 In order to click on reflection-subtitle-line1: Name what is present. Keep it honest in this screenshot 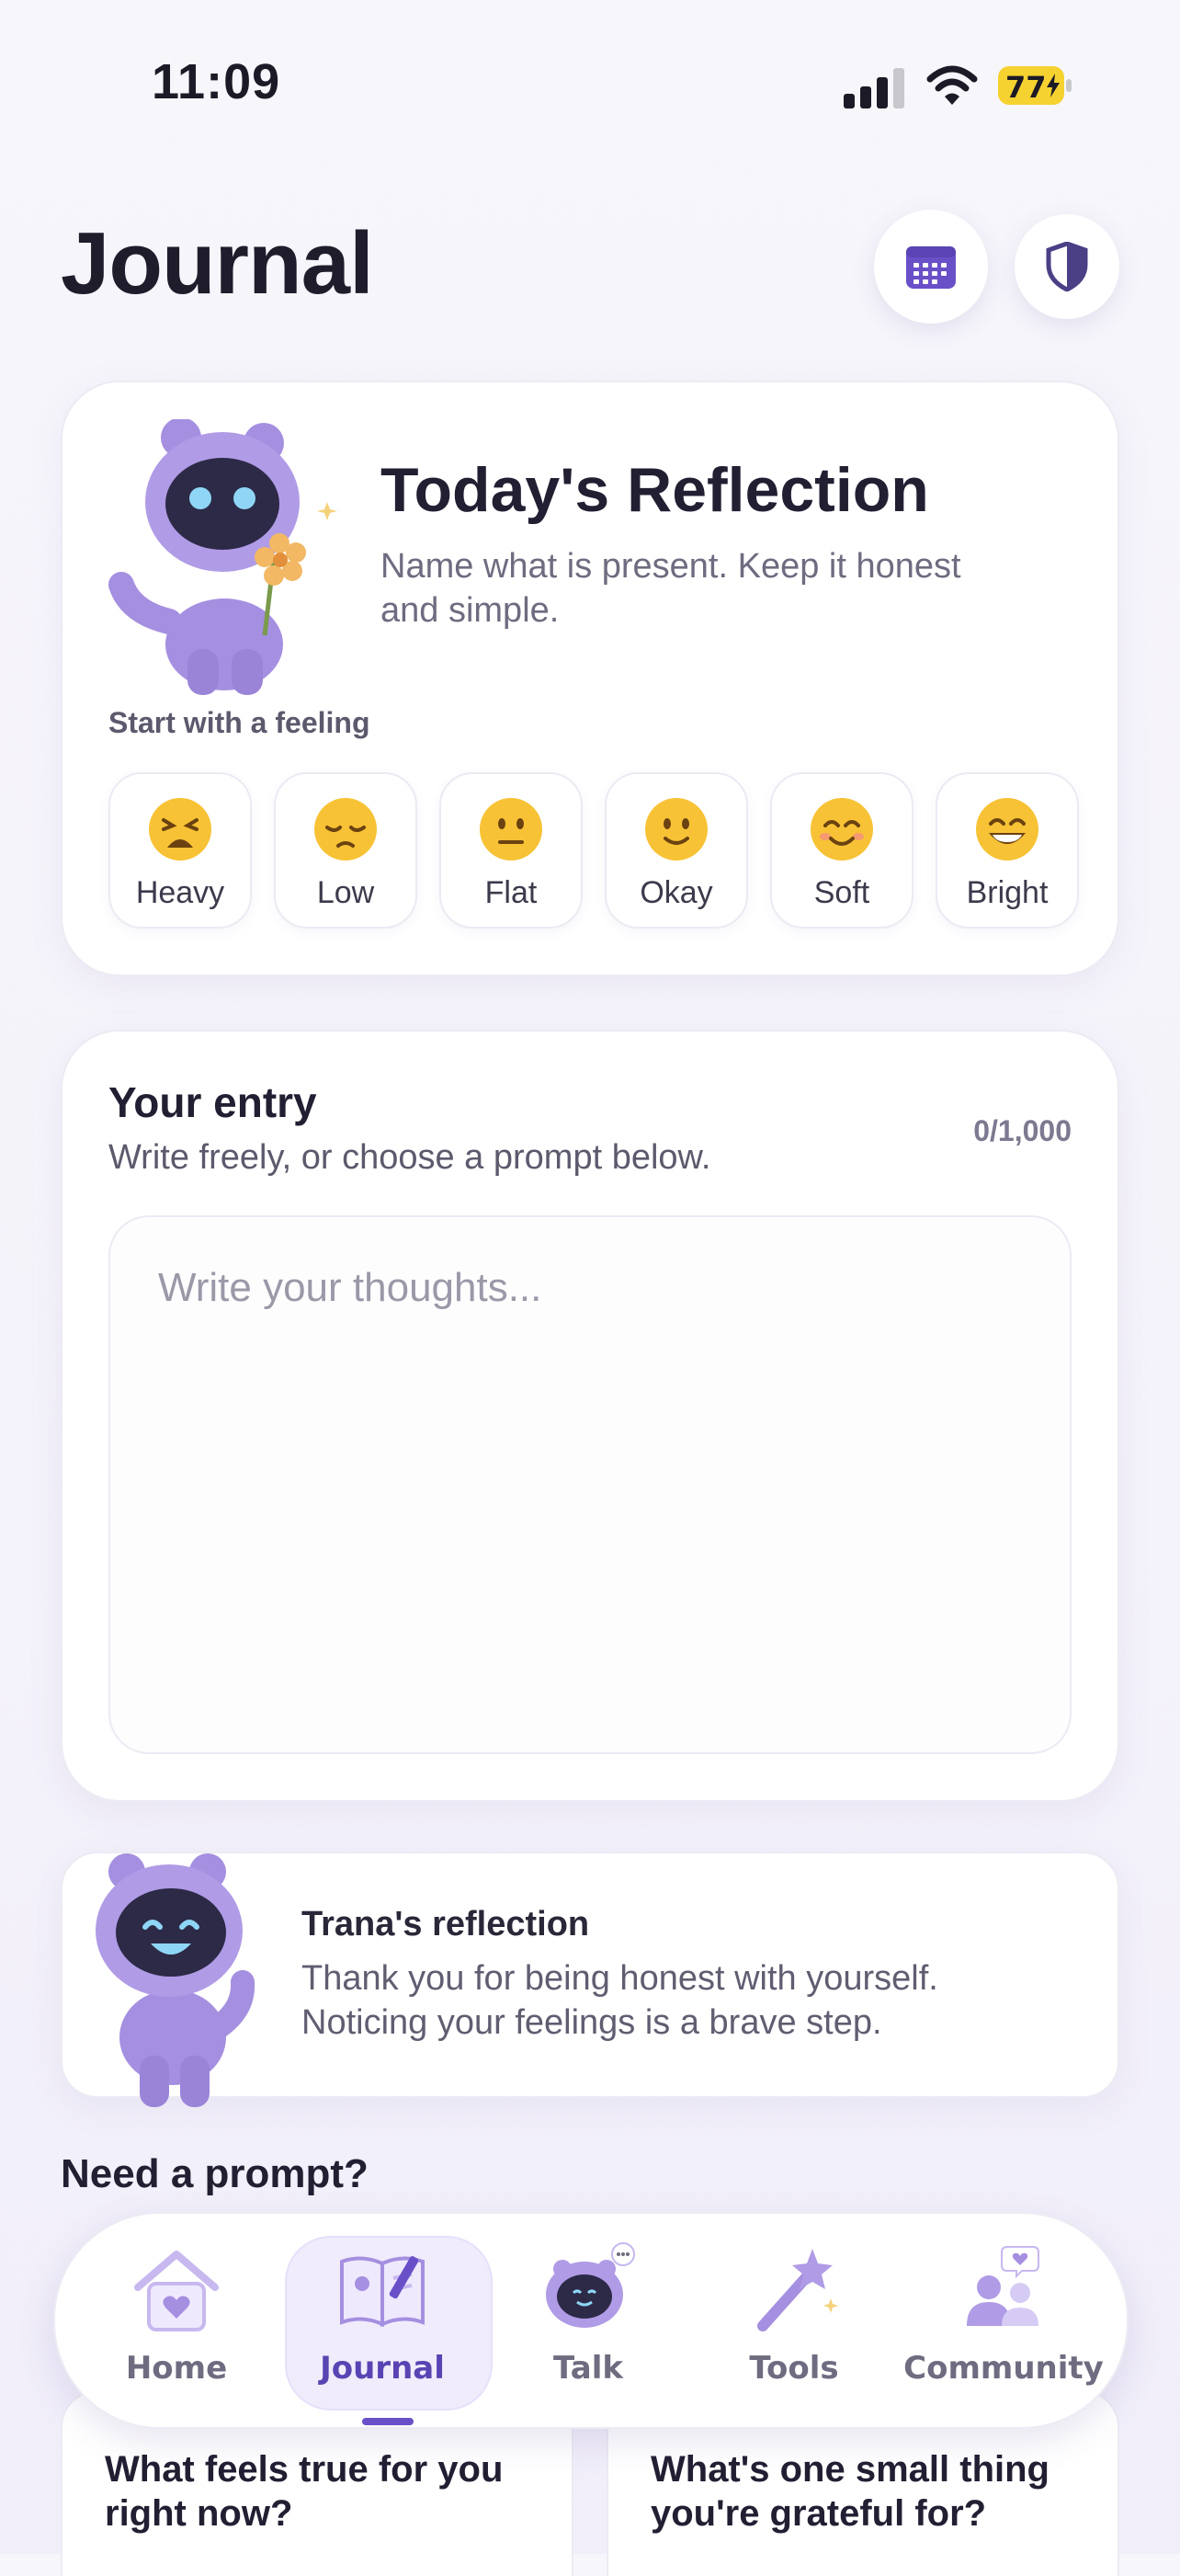, I will do `click(670, 566)`.